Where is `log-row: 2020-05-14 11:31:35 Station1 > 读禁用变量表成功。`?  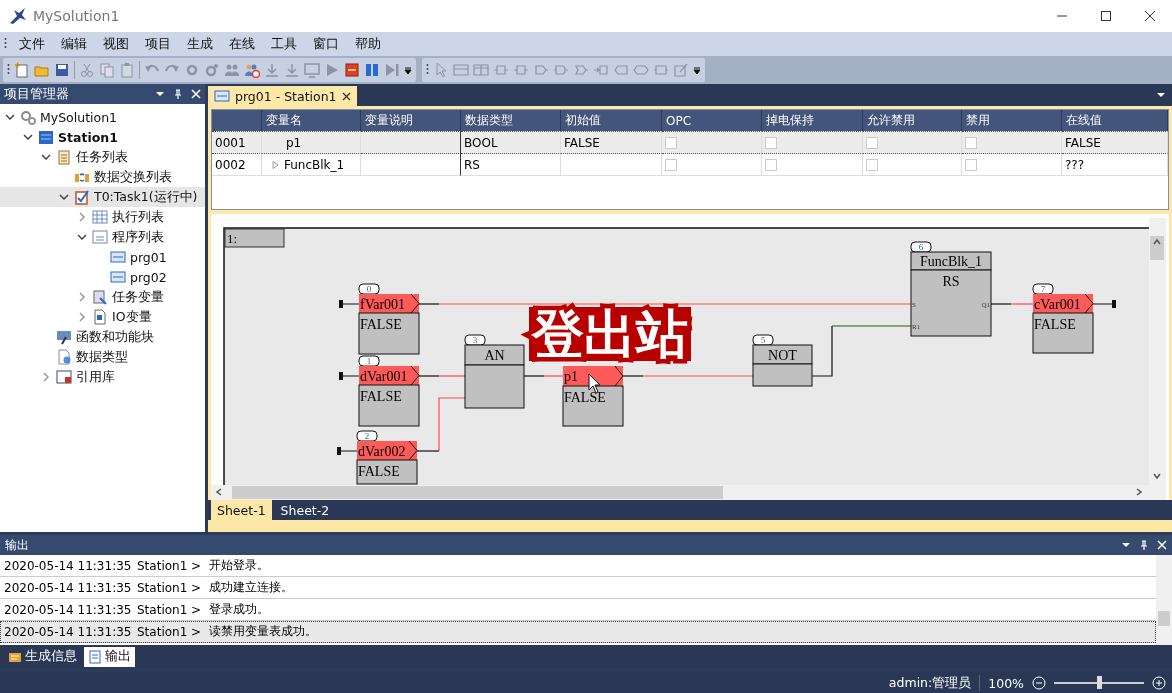
log-row: 2020-05-14 11:31:35 Station1 > 读禁用变量表成功。 is located at coordinates (578, 632).